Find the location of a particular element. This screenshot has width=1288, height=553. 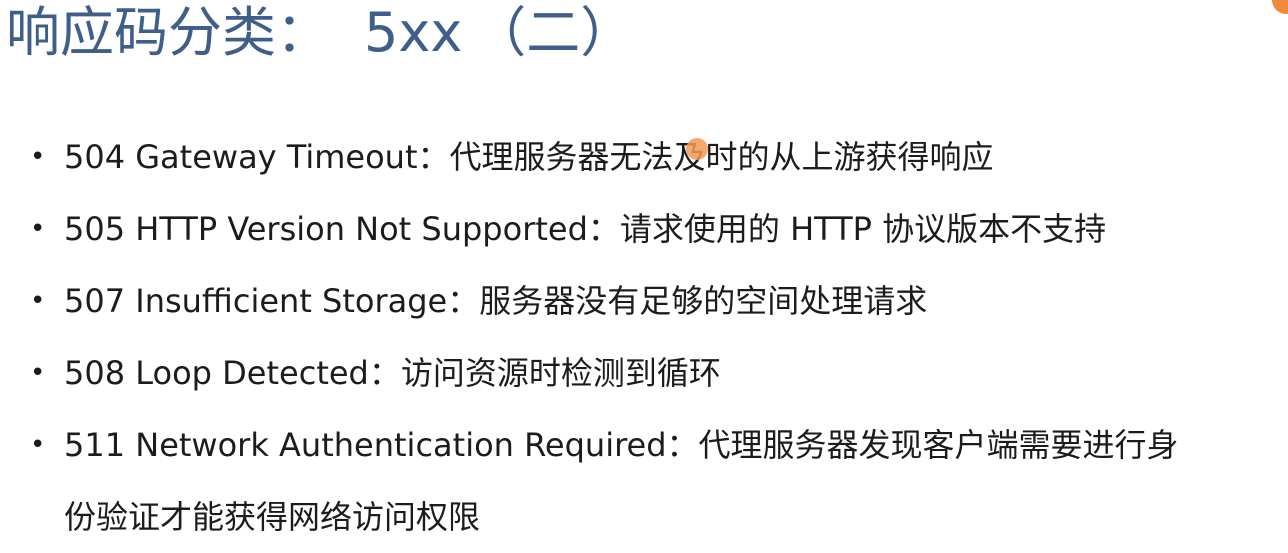

title-code: 5xx is located at coordinates (413, 32).